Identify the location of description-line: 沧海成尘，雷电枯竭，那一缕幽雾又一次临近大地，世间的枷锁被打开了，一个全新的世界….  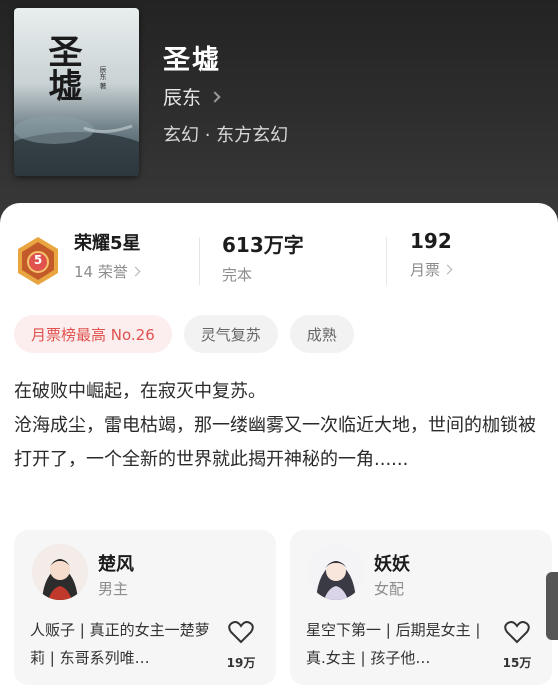
(275, 442).